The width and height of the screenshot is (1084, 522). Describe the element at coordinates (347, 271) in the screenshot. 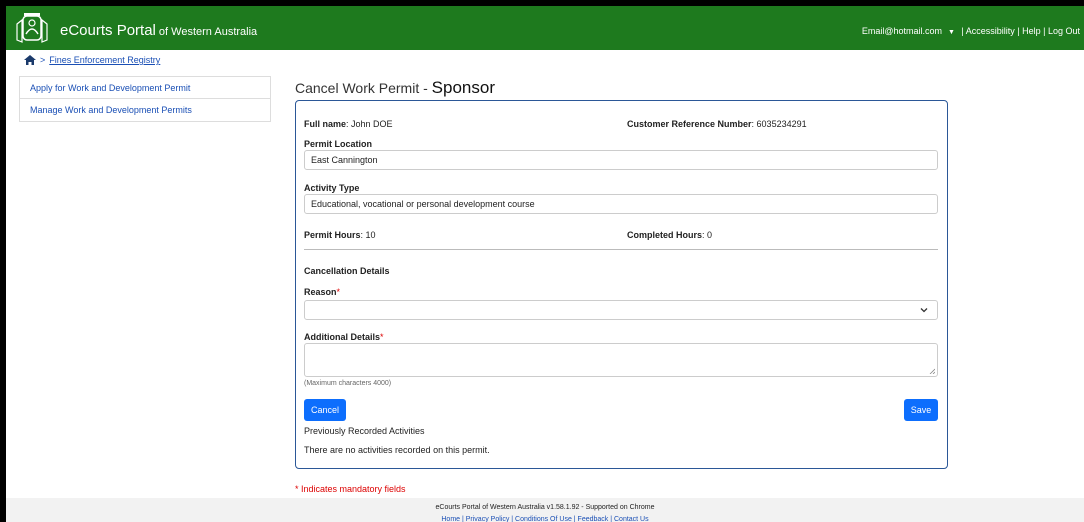

I see `cancellation-details-heading: Cancellation Details` at that location.